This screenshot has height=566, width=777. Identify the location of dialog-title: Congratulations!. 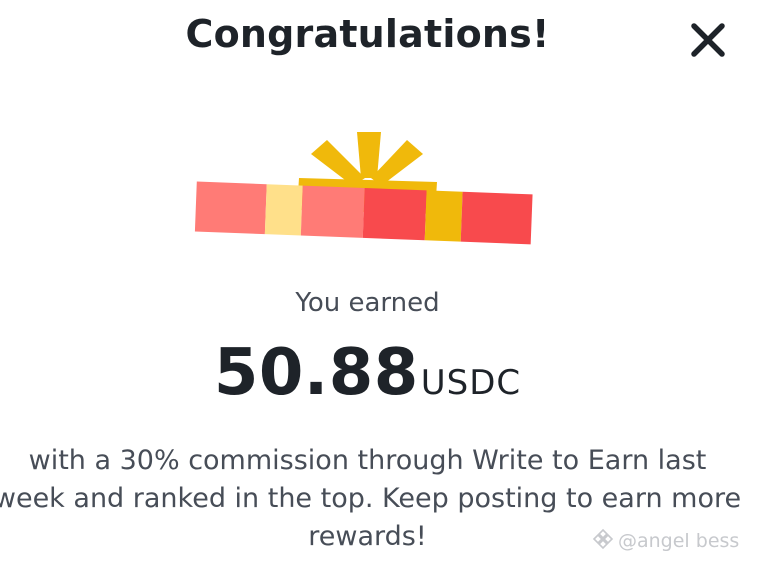
(367, 34).